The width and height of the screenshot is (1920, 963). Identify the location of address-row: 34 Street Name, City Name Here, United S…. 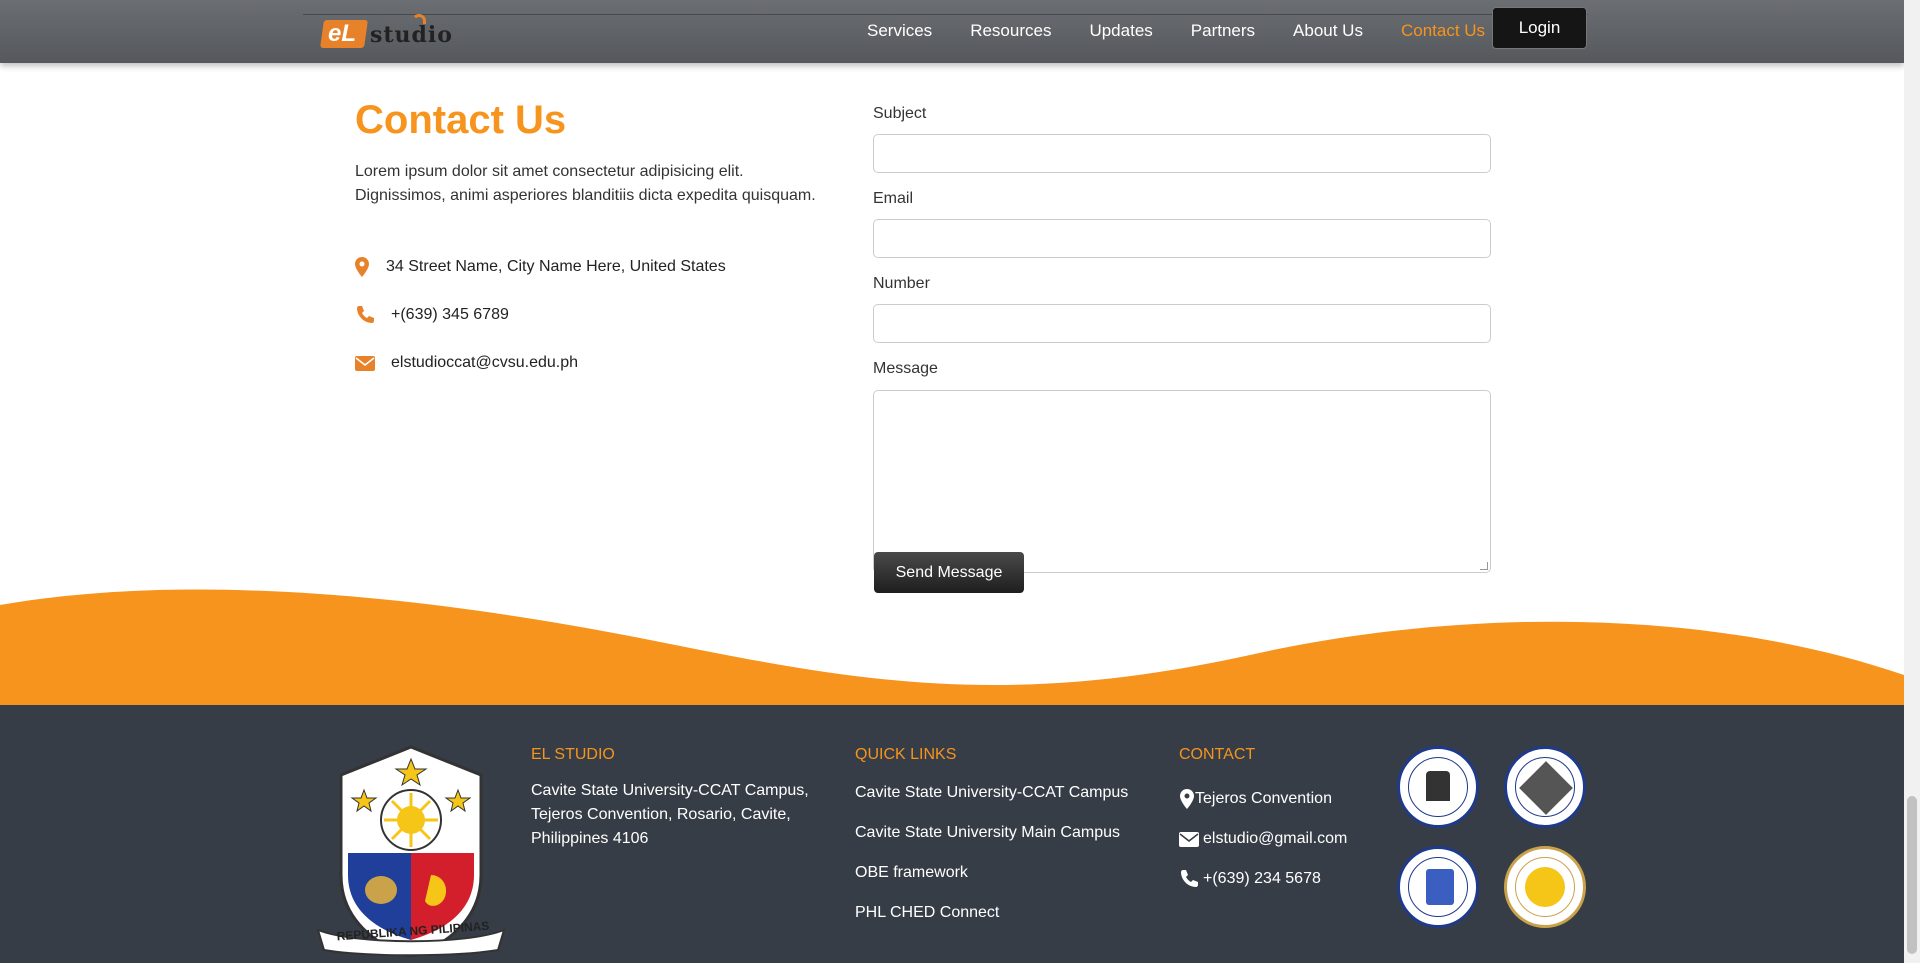
(540, 267).